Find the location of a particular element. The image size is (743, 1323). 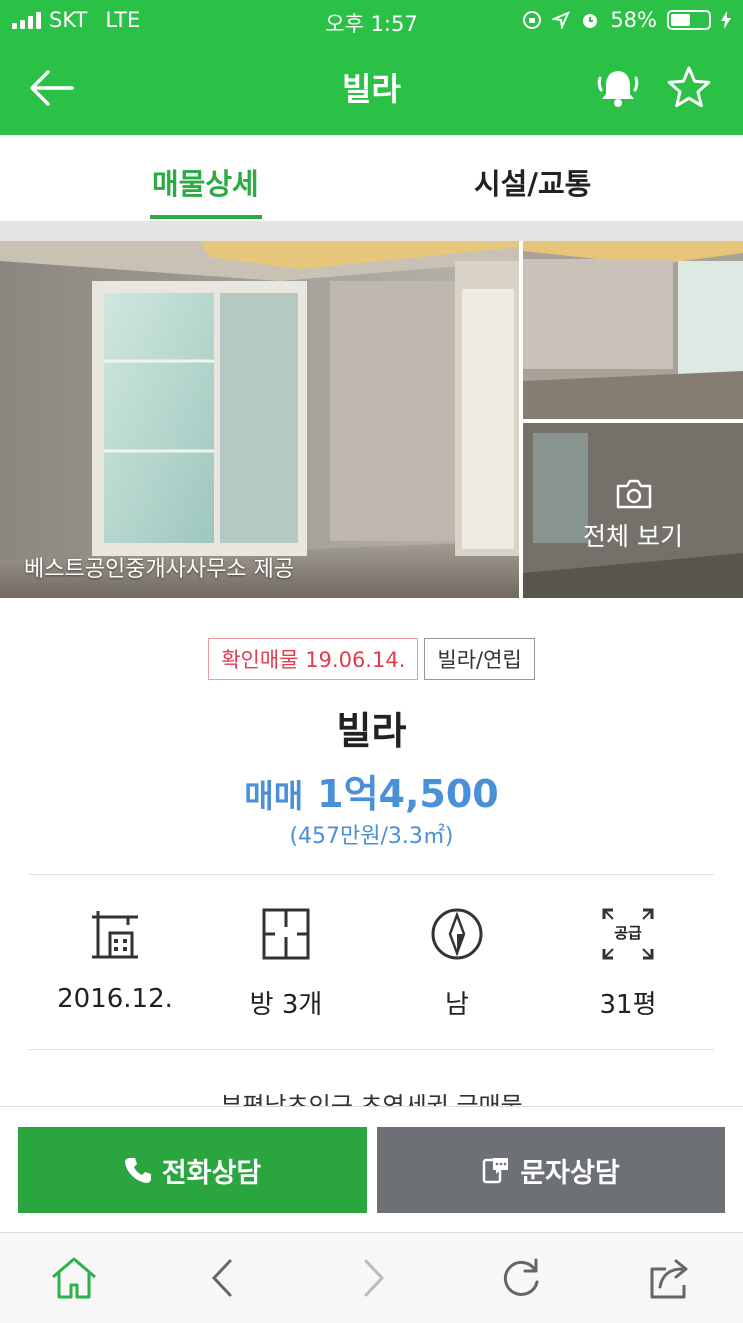

price: 매매 1억4,500 is located at coordinates (371, 790).